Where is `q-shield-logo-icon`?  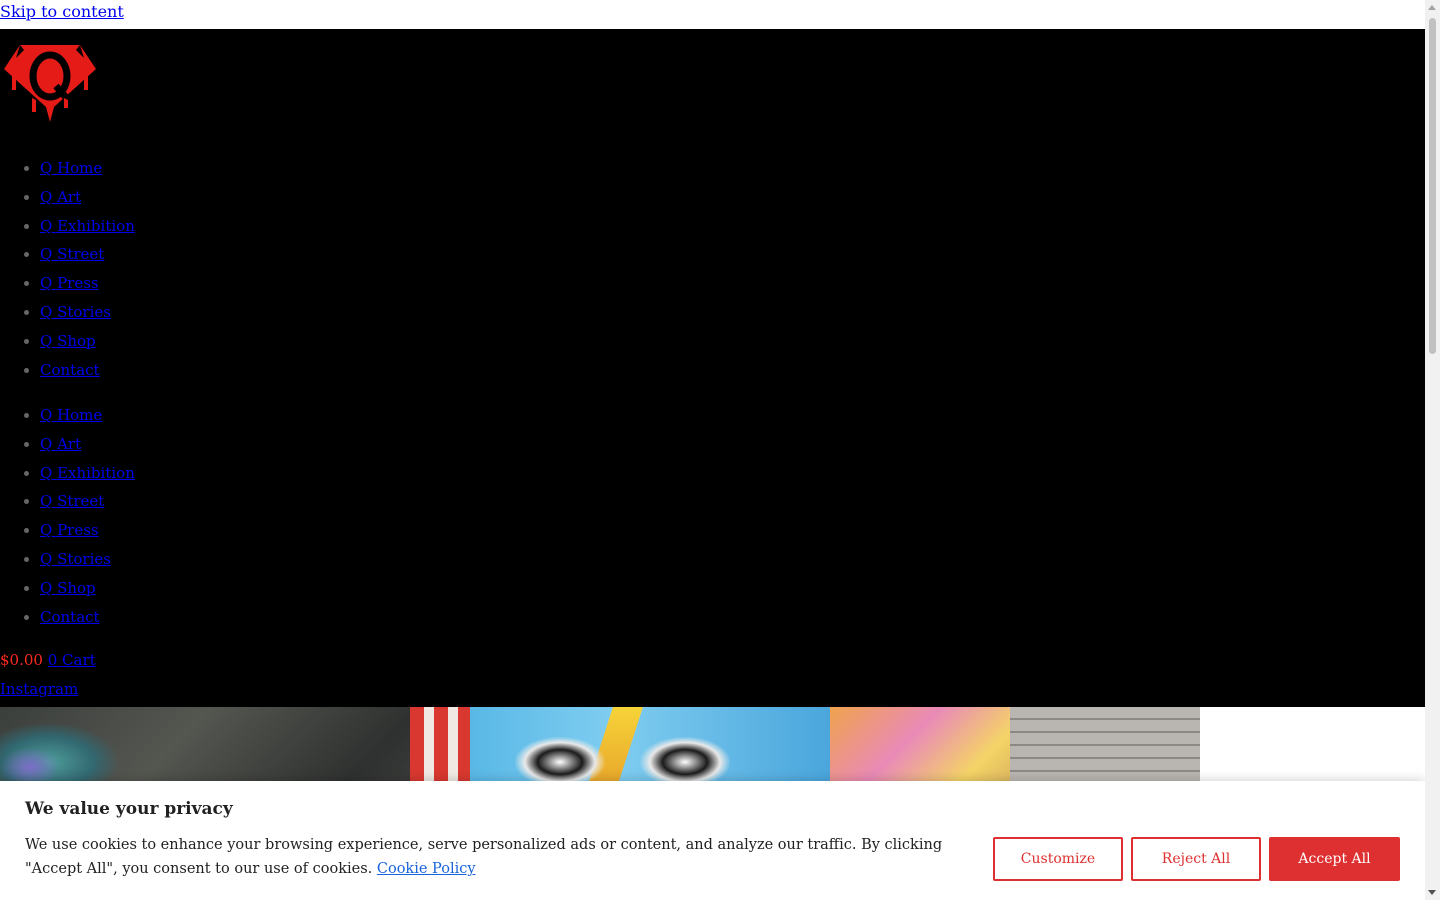 q-shield-logo-icon is located at coordinates (50, 83).